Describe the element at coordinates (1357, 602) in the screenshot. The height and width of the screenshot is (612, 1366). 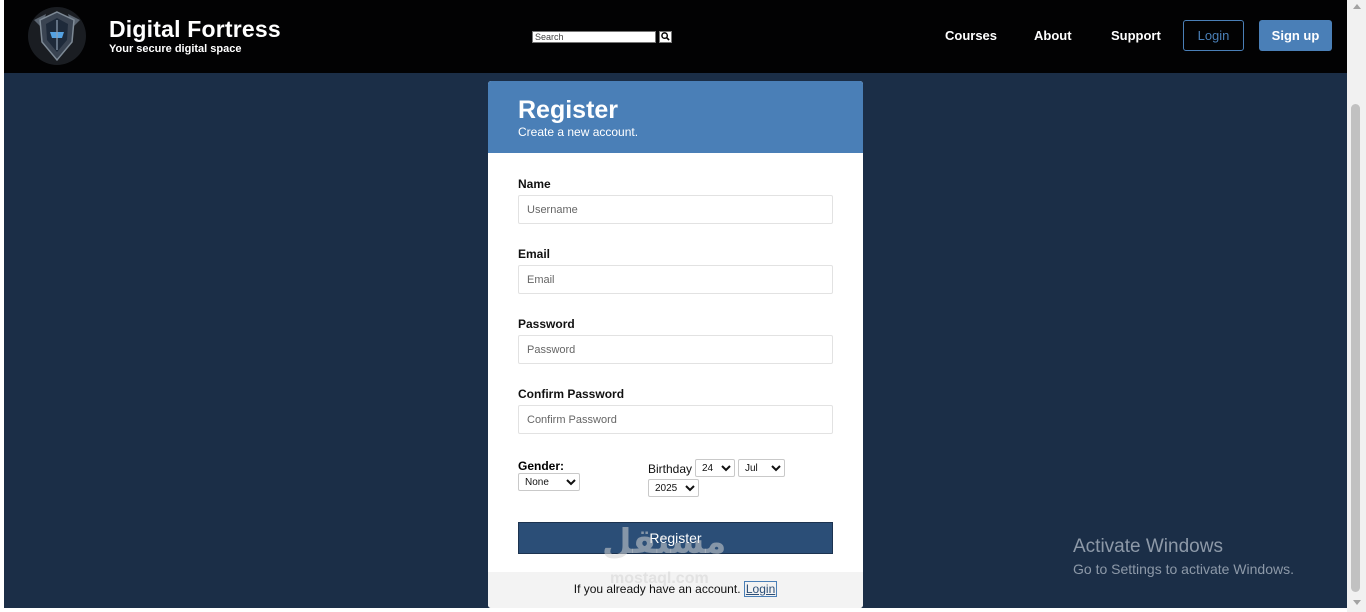
I see `scroll-down-arrow-icon` at that location.